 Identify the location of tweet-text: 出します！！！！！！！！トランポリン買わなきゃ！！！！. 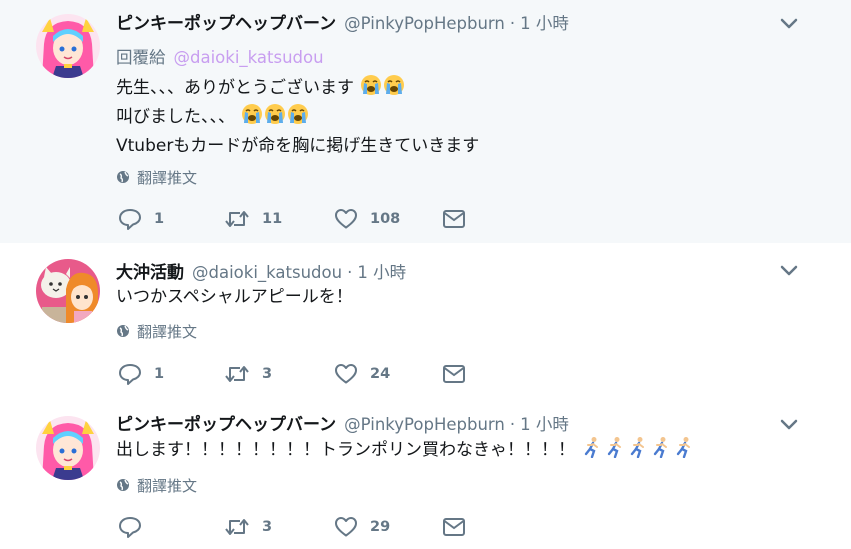
(405, 450).